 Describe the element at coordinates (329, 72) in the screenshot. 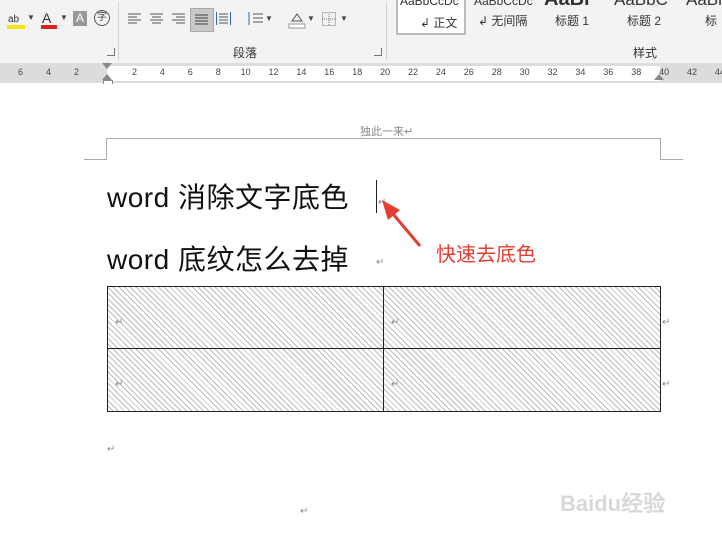

I see `ruler-tick: 16` at that location.